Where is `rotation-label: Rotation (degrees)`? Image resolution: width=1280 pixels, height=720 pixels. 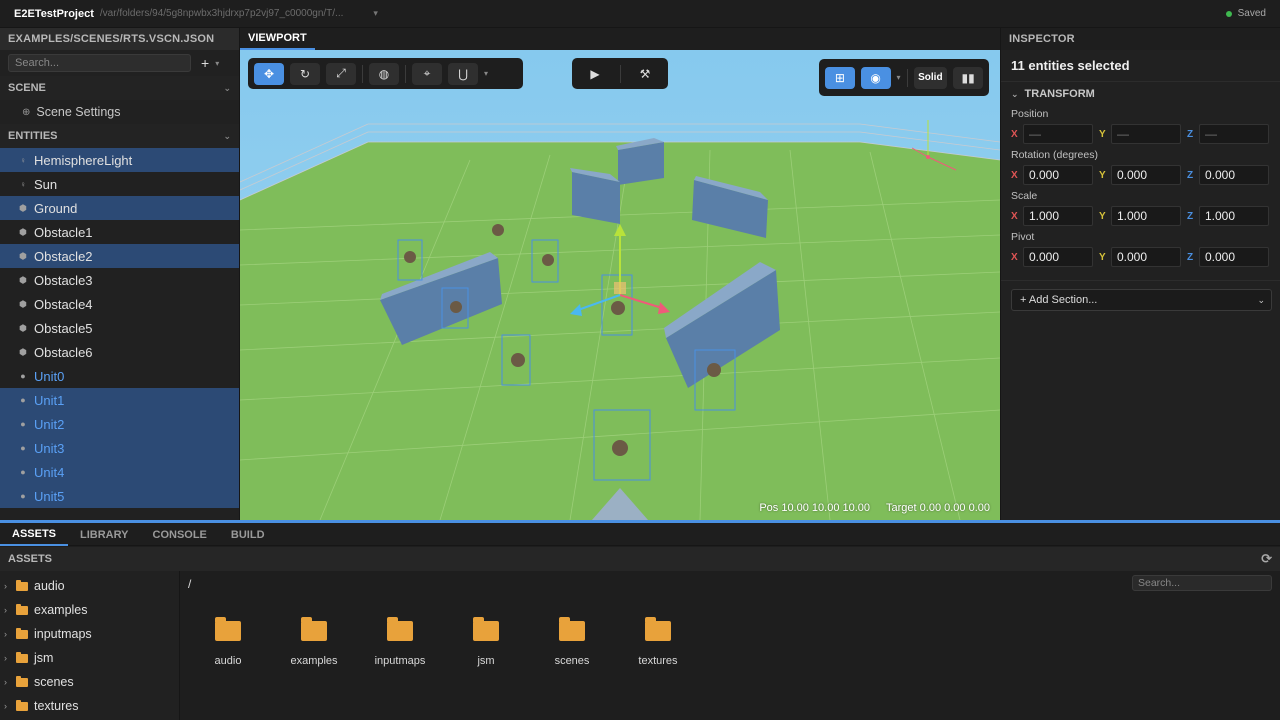
rotation-label: Rotation (degrees) is located at coordinates (1054, 154).